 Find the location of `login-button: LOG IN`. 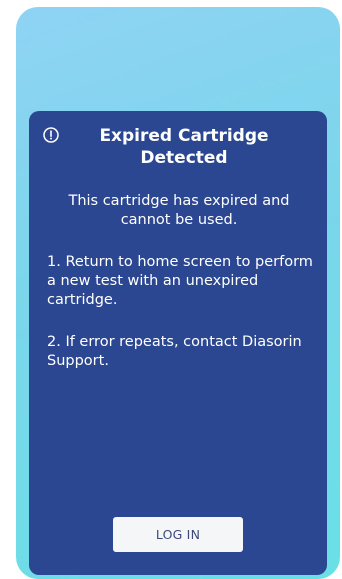

login-button: LOG IN is located at coordinates (178, 534).